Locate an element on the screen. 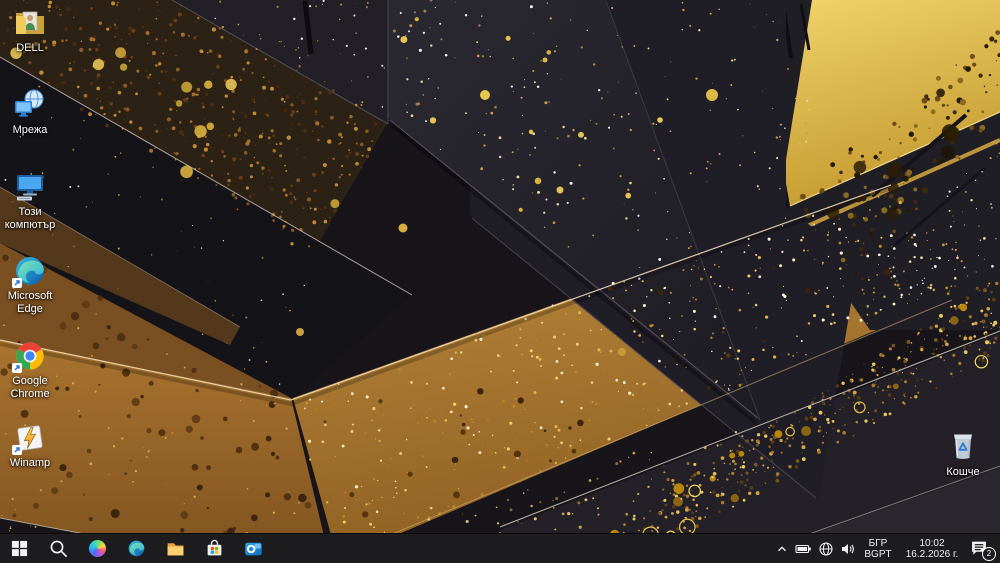  edge-taskbar-button is located at coordinates (136, 548).